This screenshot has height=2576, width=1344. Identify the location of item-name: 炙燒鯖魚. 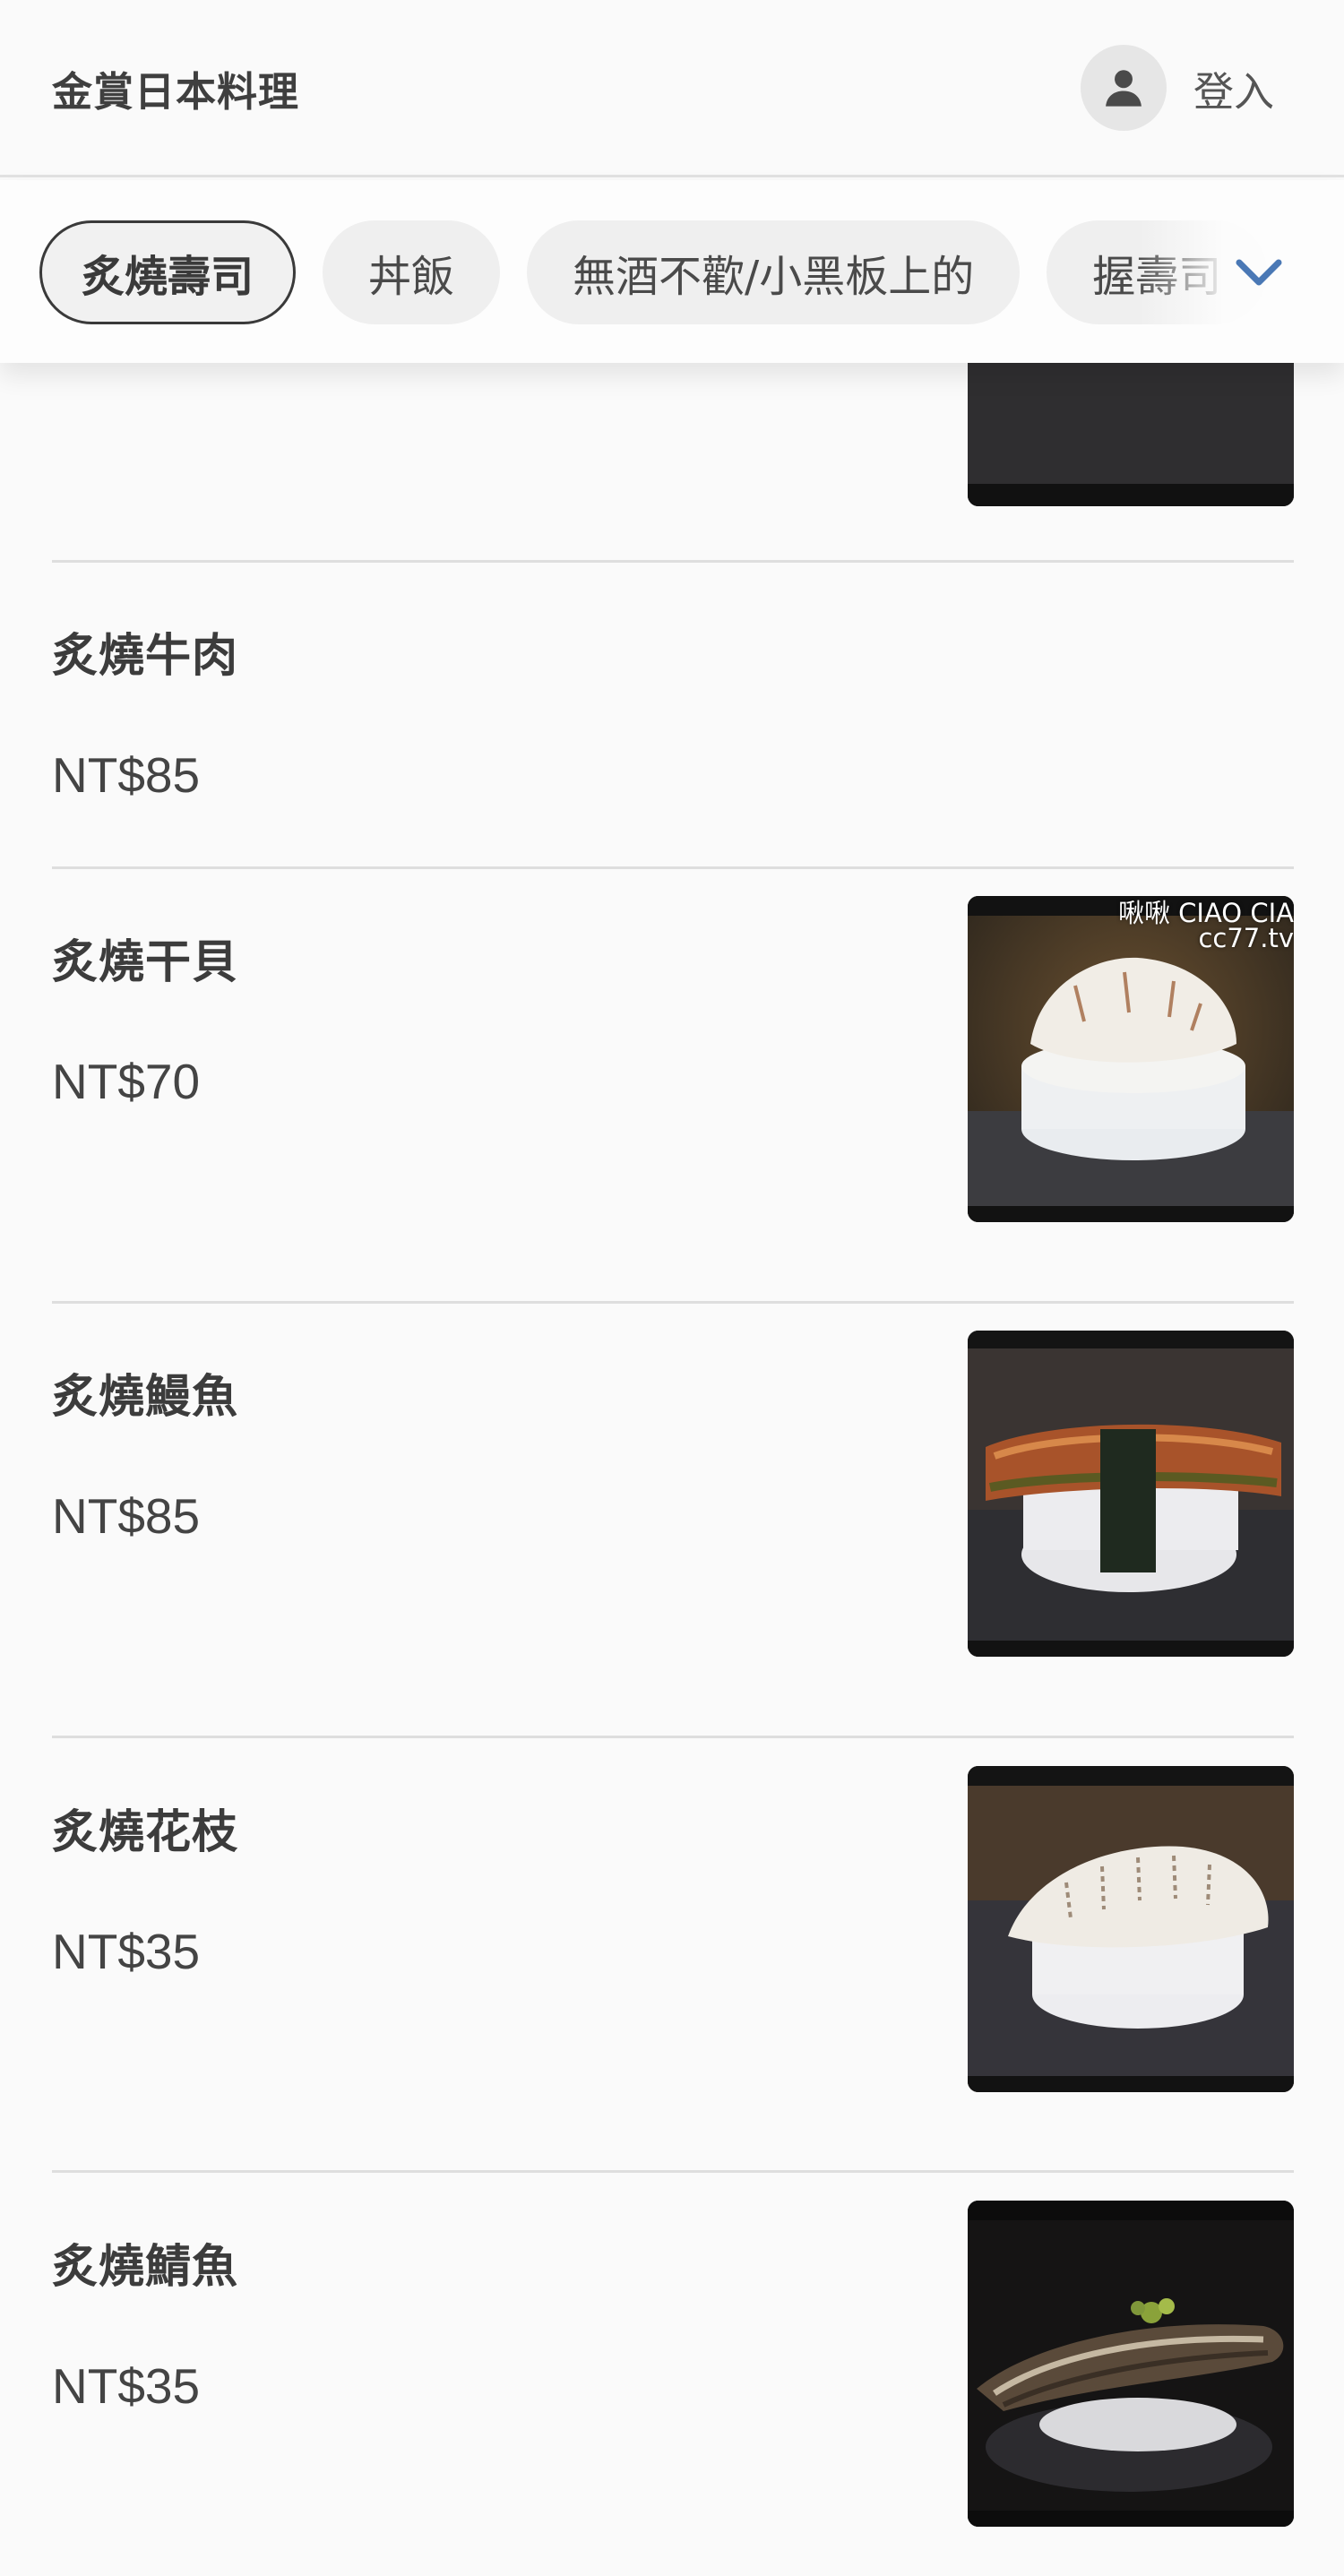
(145, 2267).